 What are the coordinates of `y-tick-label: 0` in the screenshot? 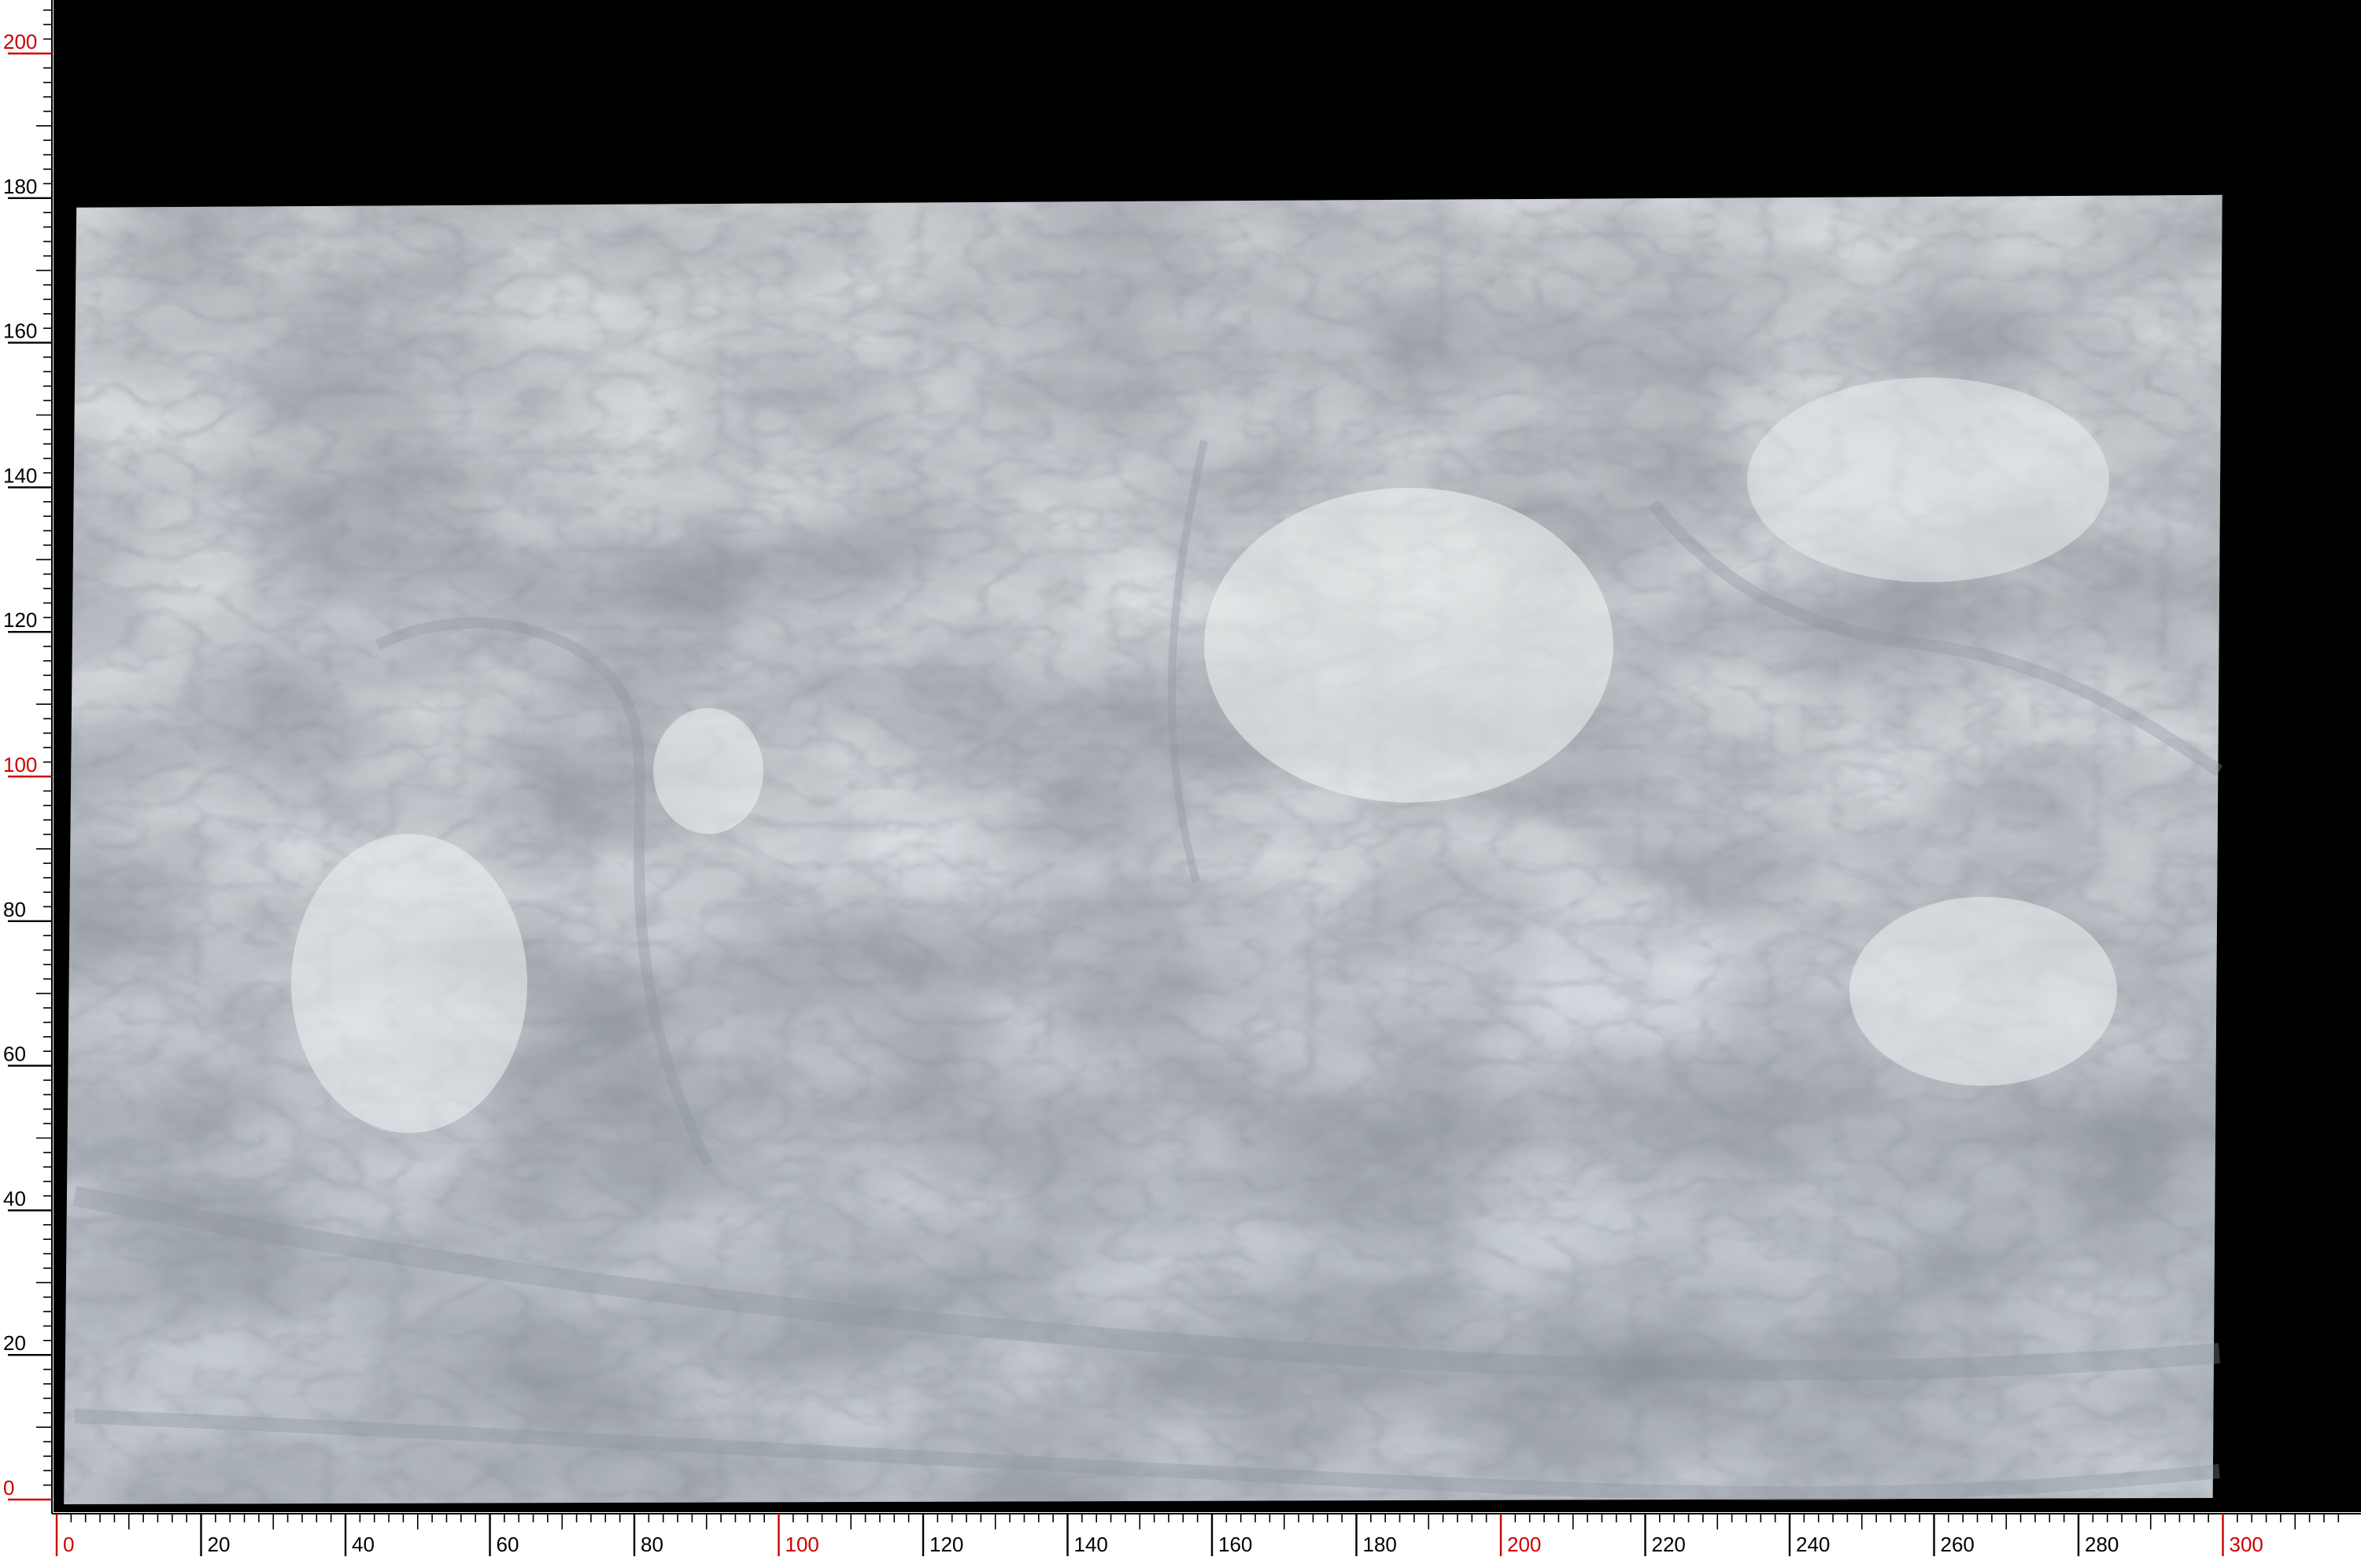 It's located at (9, 1488).